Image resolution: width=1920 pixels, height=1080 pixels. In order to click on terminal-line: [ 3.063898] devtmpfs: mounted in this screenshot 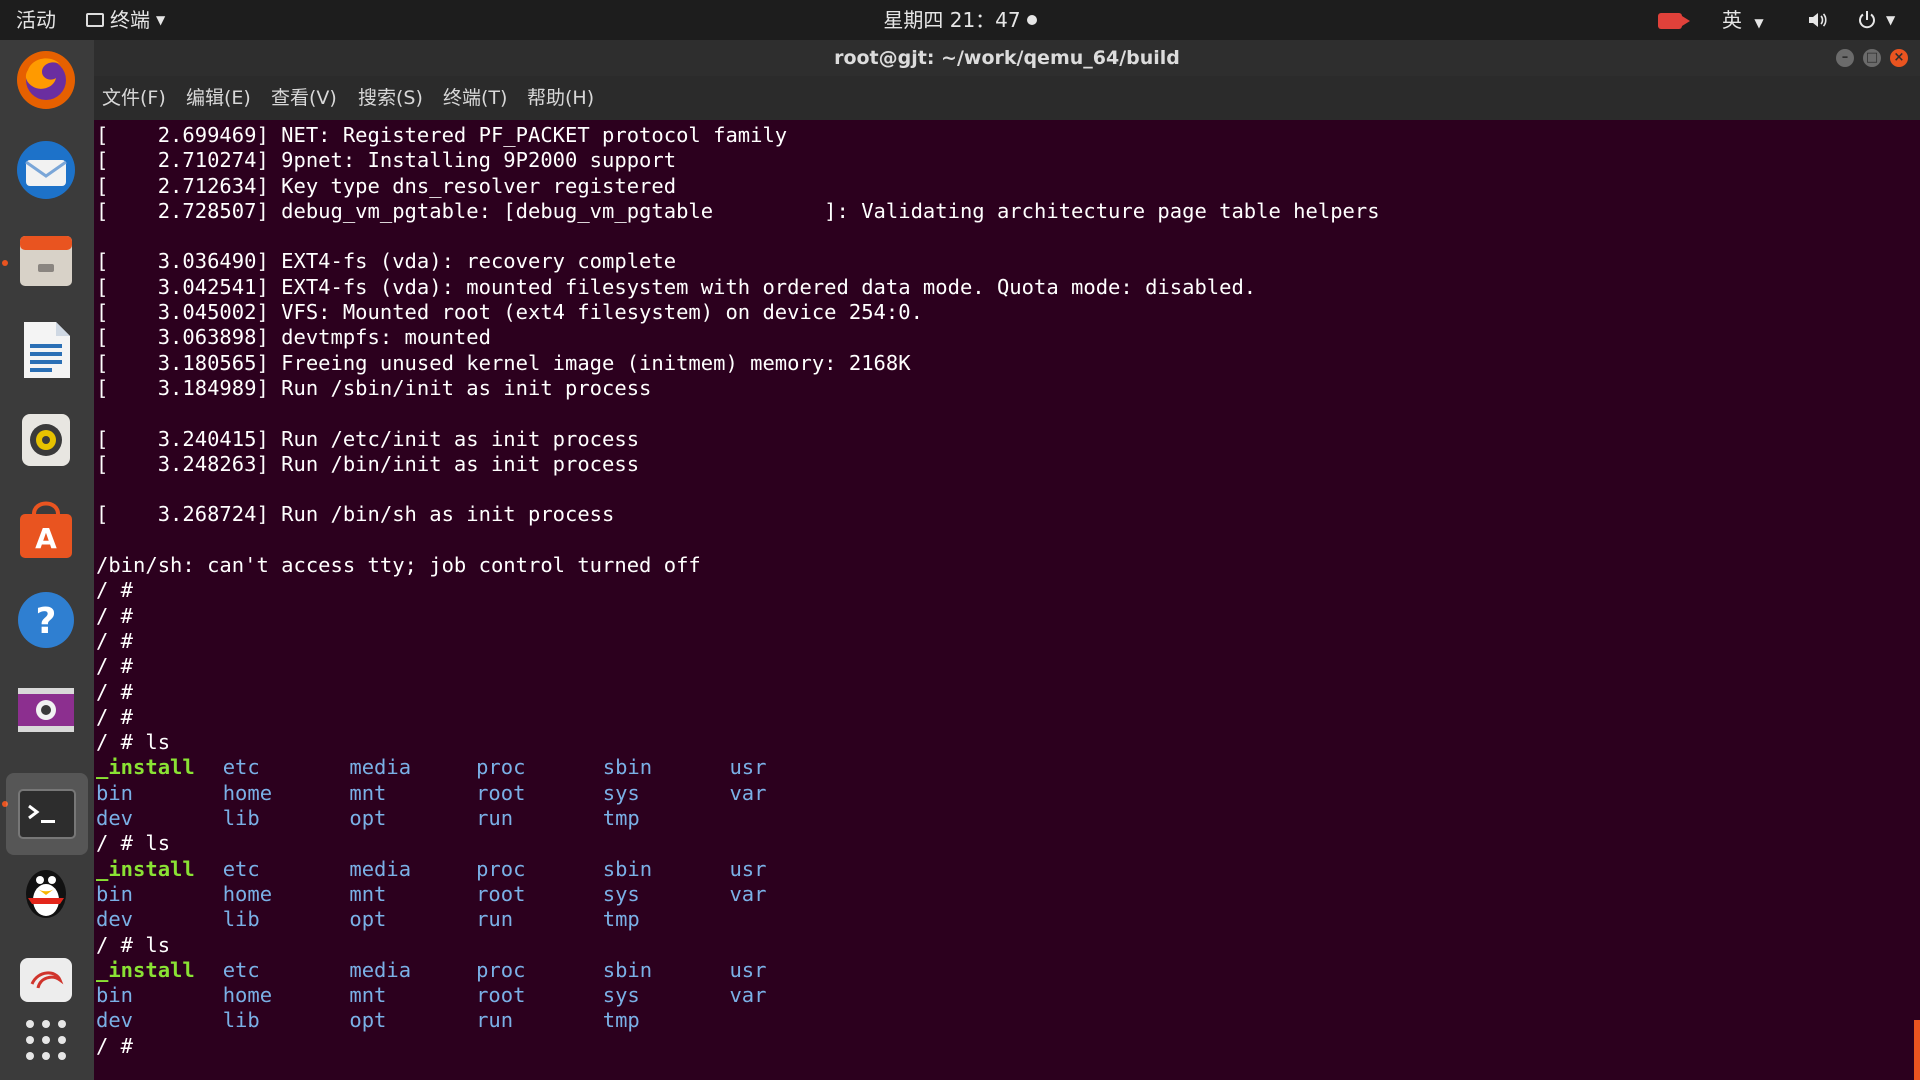, I will do `click(293, 337)`.